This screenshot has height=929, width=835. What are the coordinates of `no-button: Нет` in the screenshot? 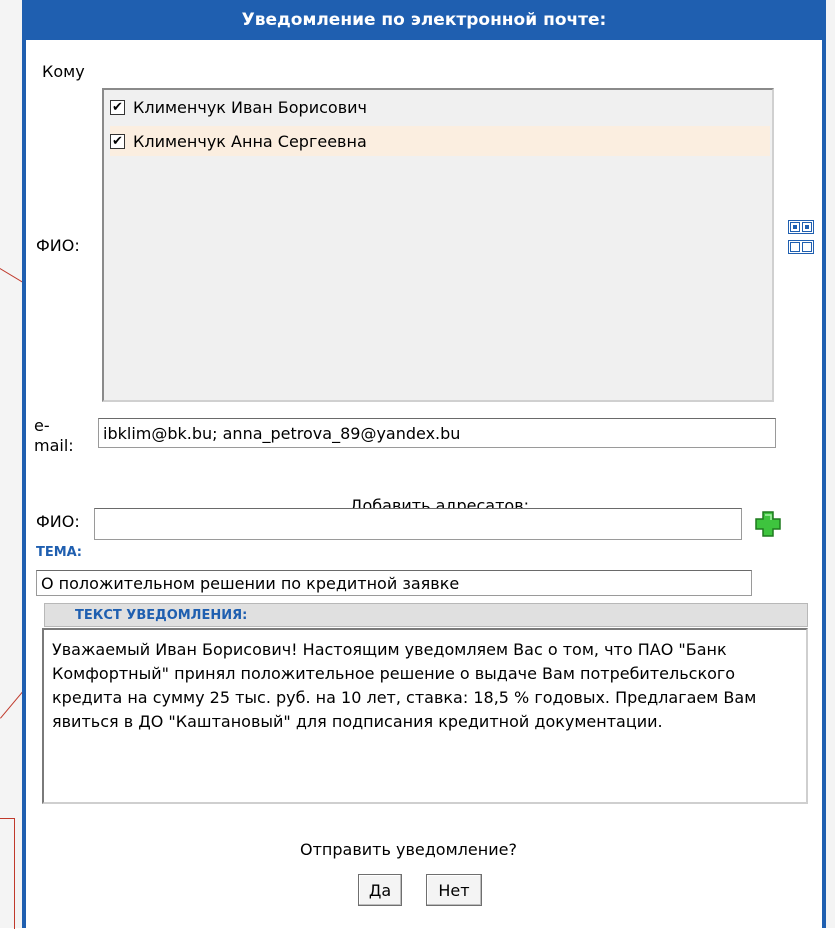 It's located at (454, 890).